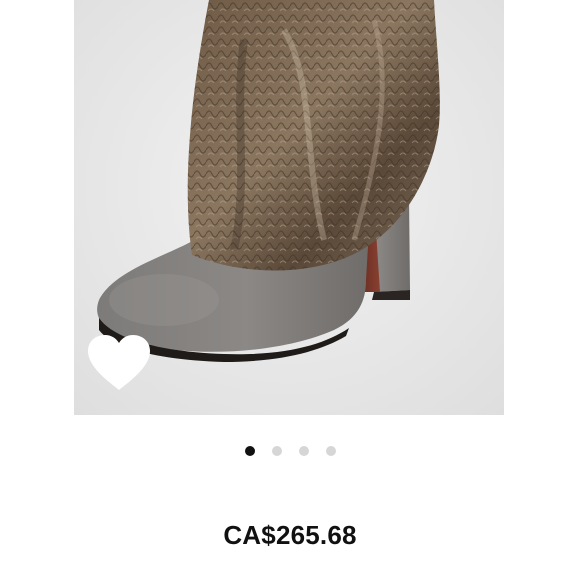  What do you see at coordinates (290, 535) in the screenshot?
I see `product-price: CA$265.68` at bounding box center [290, 535].